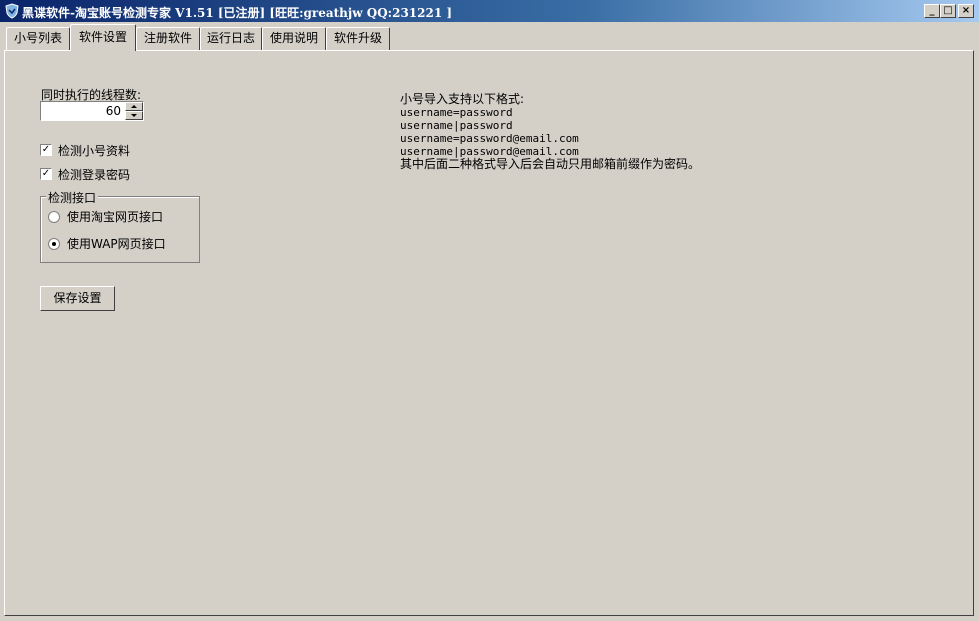  I want to click on save-settings-button: 保存设置, so click(77, 298).